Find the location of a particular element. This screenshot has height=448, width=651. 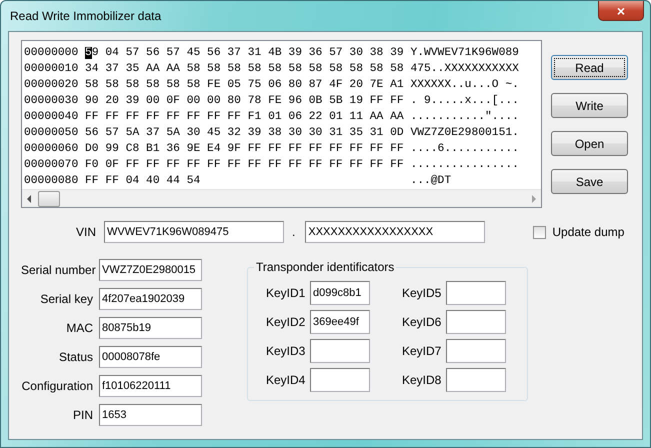

input-field: 80875b19 is located at coordinates (150, 328).